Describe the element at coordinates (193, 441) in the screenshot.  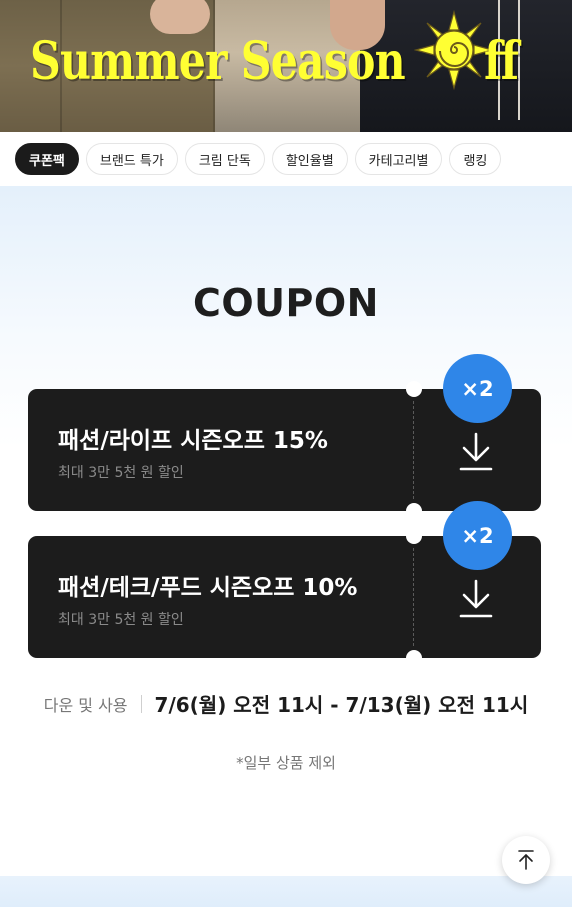
I see `coupon-title: 패션/라이프 시즌오프 15%` at that location.